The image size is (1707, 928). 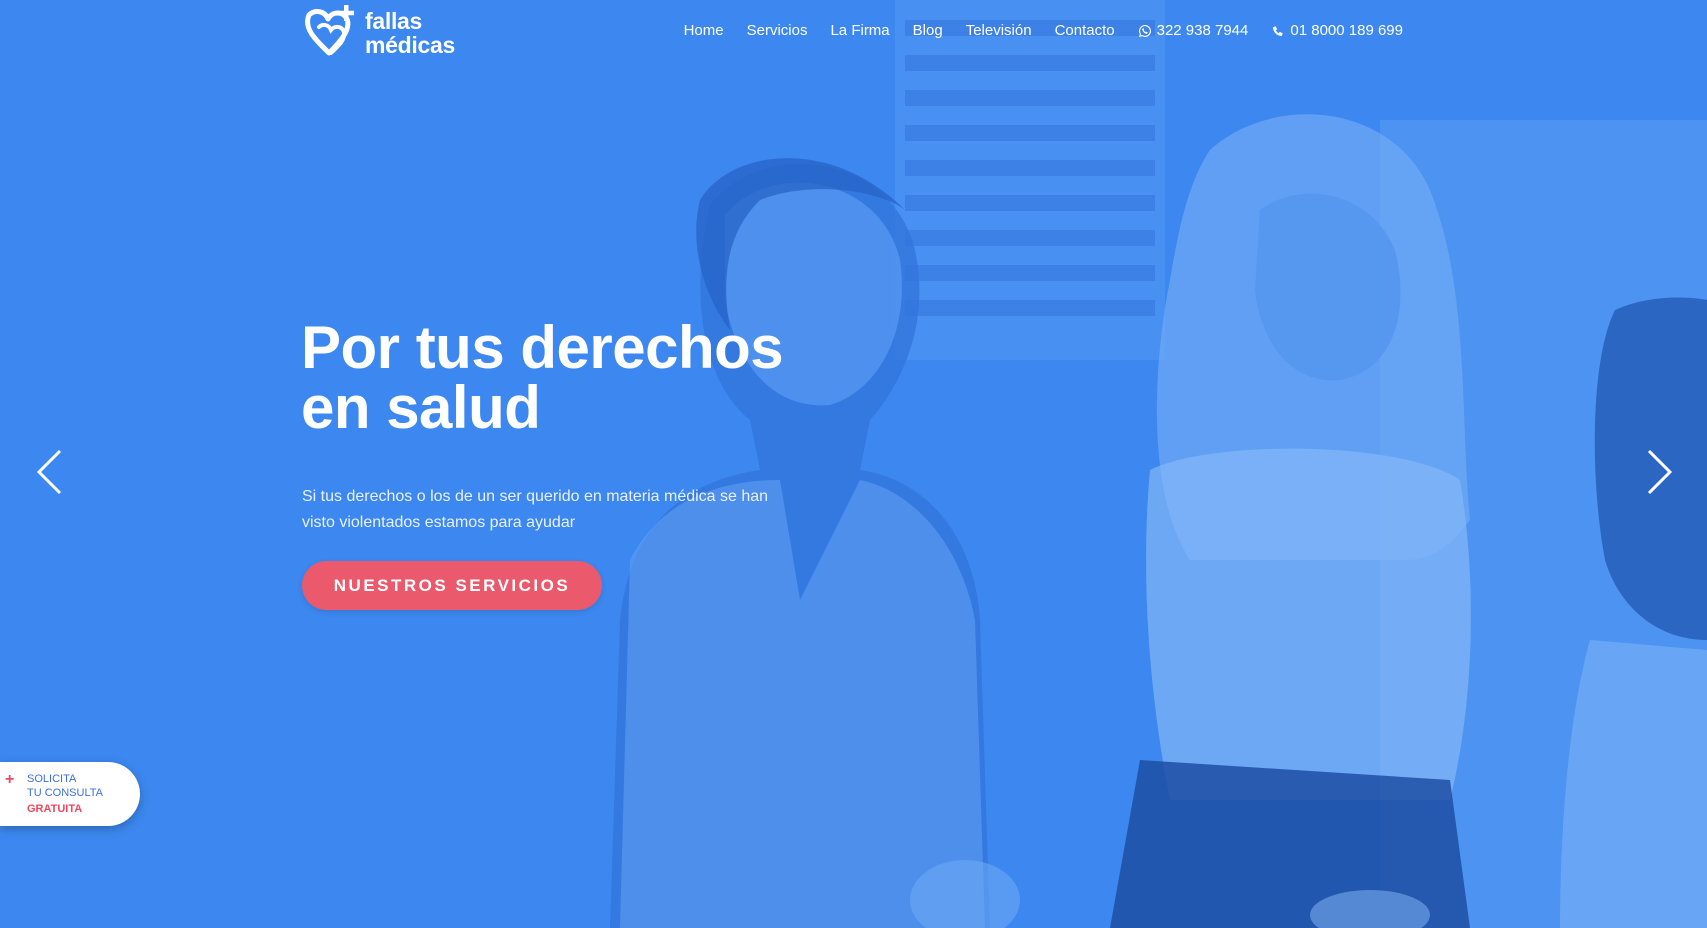 What do you see at coordinates (410, 45) in the screenshot?
I see `logo-line-2: médicas` at bounding box center [410, 45].